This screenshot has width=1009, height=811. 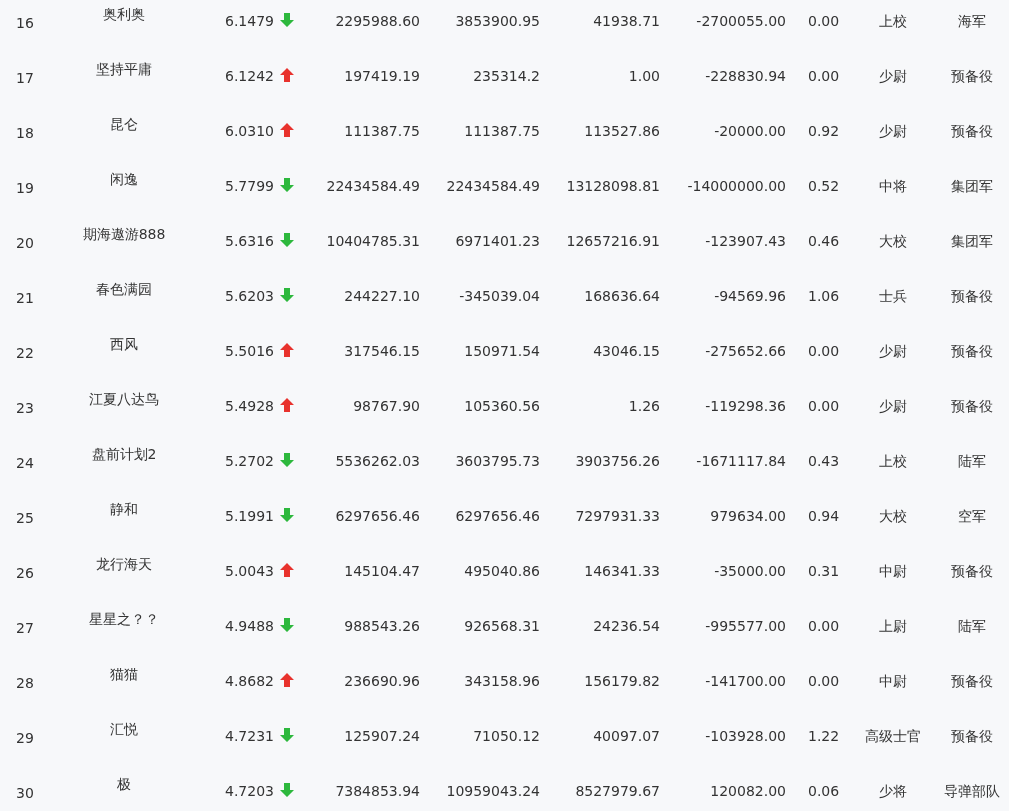 I want to click on rank-number: 23, so click(x=25, y=408).